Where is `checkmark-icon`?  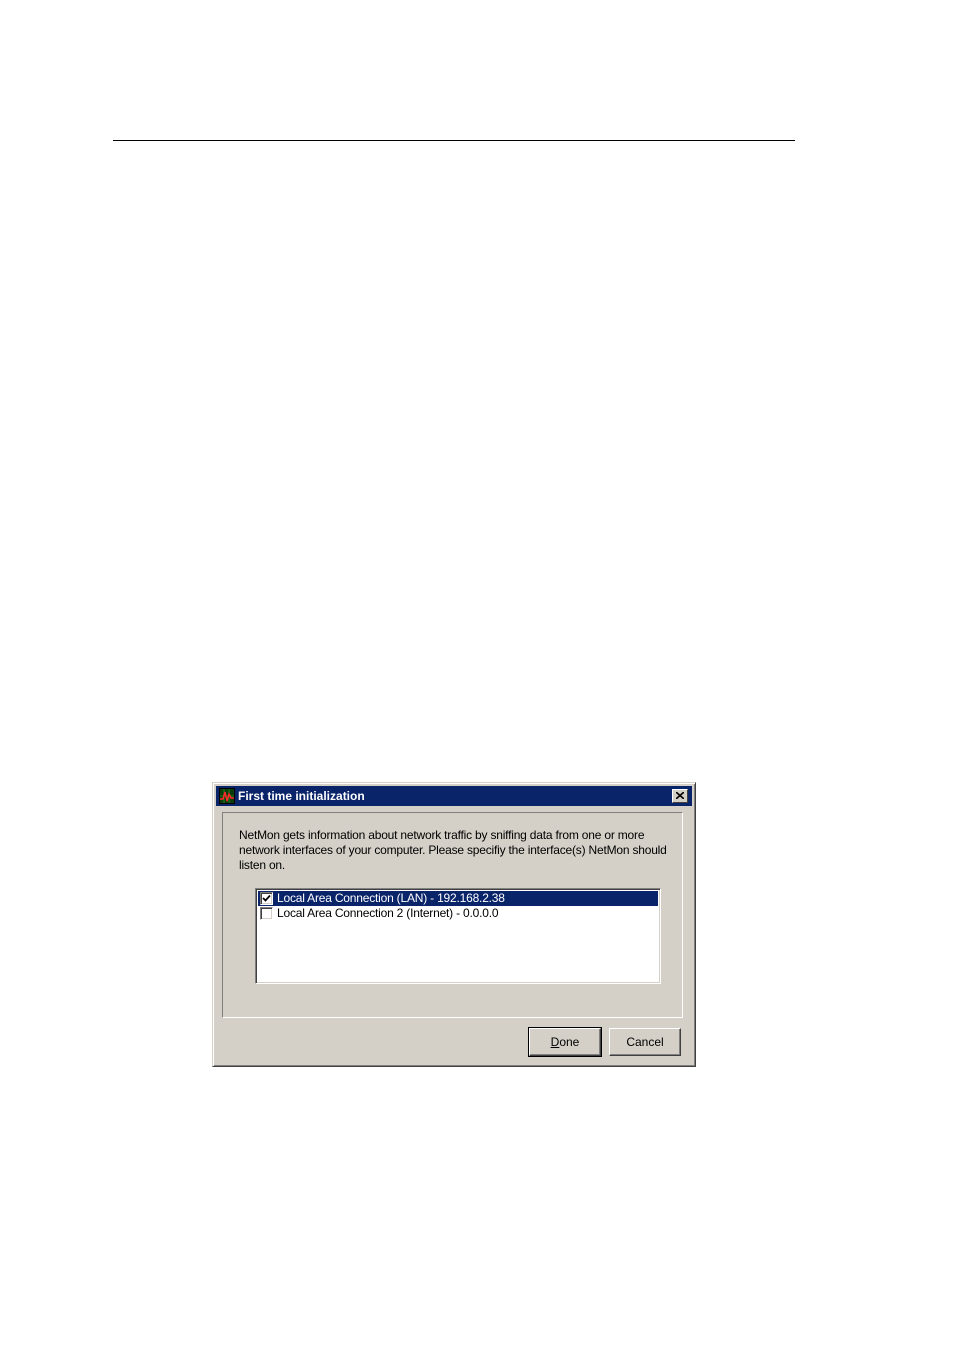 checkmark-icon is located at coordinates (266, 898).